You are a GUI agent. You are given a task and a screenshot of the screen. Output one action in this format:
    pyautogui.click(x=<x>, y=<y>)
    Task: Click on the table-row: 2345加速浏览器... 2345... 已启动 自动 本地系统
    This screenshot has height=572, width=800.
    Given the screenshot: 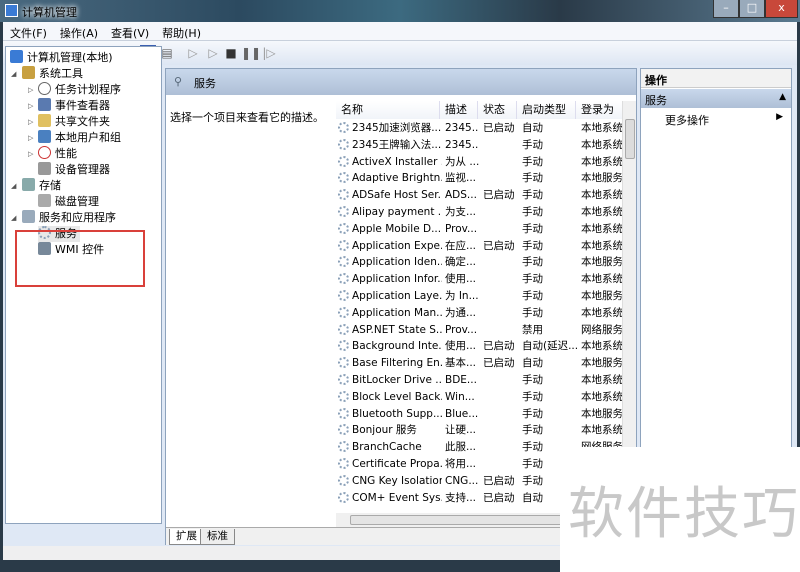 What is the action you would take?
    pyautogui.click(x=479, y=128)
    